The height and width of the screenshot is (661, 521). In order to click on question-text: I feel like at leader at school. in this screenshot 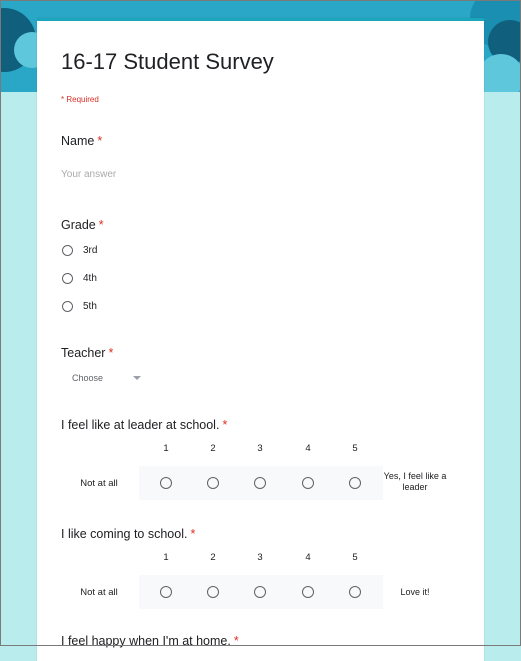, I will do `click(140, 425)`.